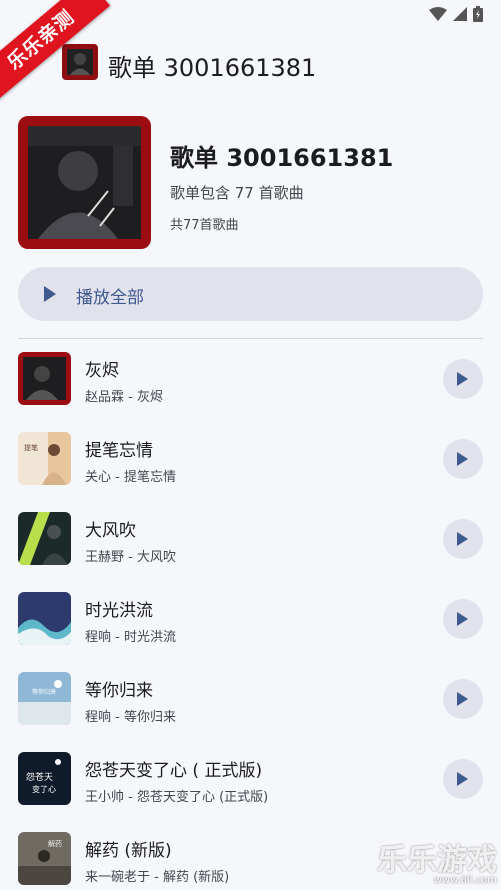  What do you see at coordinates (438, 14) in the screenshot?
I see `wifi-icon` at bounding box center [438, 14].